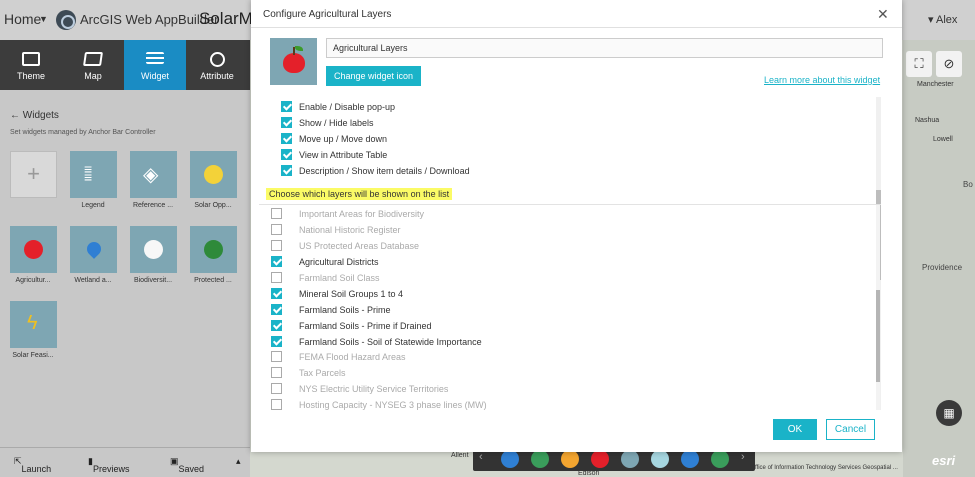 The image size is (975, 477). I want to click on chevron-right-icon: ›, so click(743, 457).